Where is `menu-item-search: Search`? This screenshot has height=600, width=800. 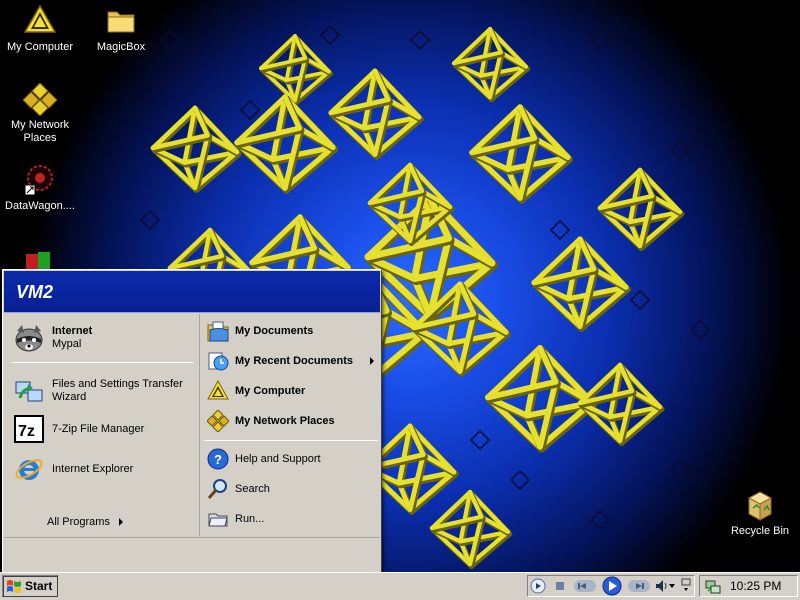 menu-item-search: Search is located at coordinates (293, 489).